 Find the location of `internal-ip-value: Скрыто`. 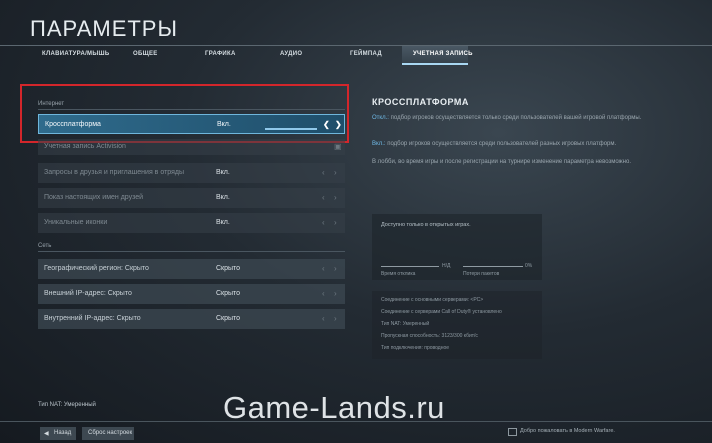

internal-ip-value: Скрыто is located at coordinates (228, 318).